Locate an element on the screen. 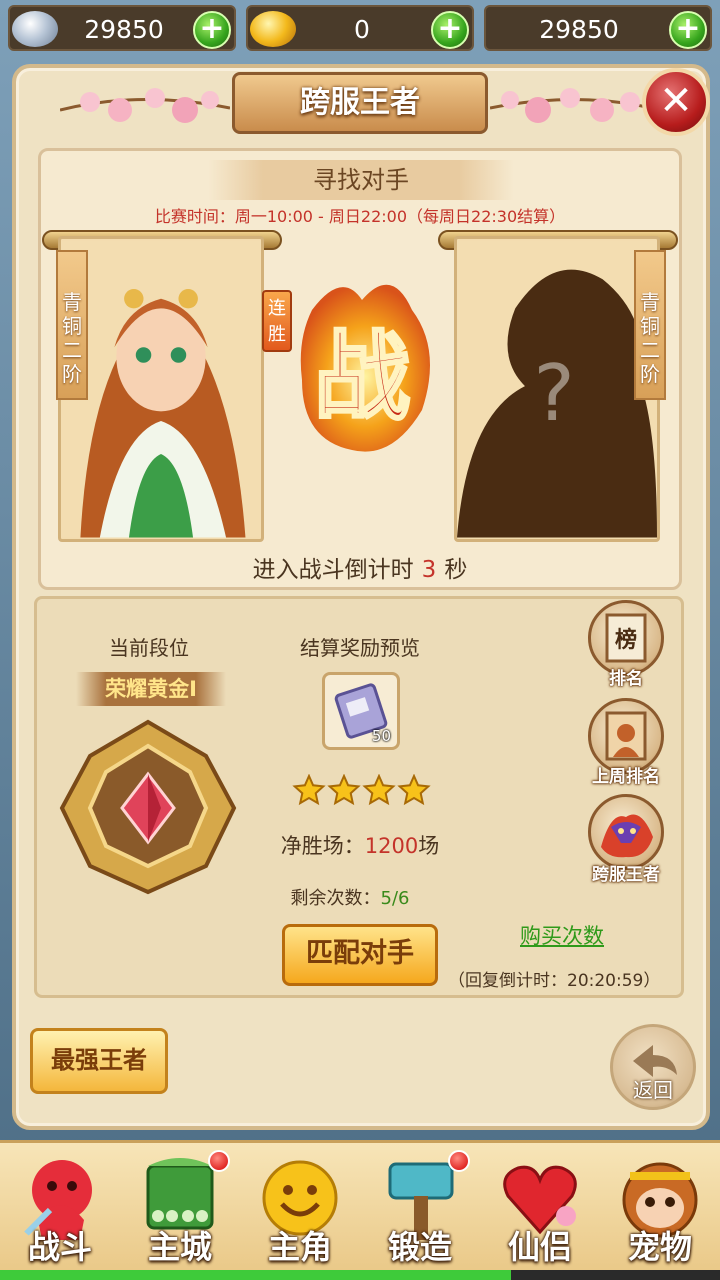 The image size is (720, 1280). title-banner: 跨服王者 is located at coordinates (360, 103).